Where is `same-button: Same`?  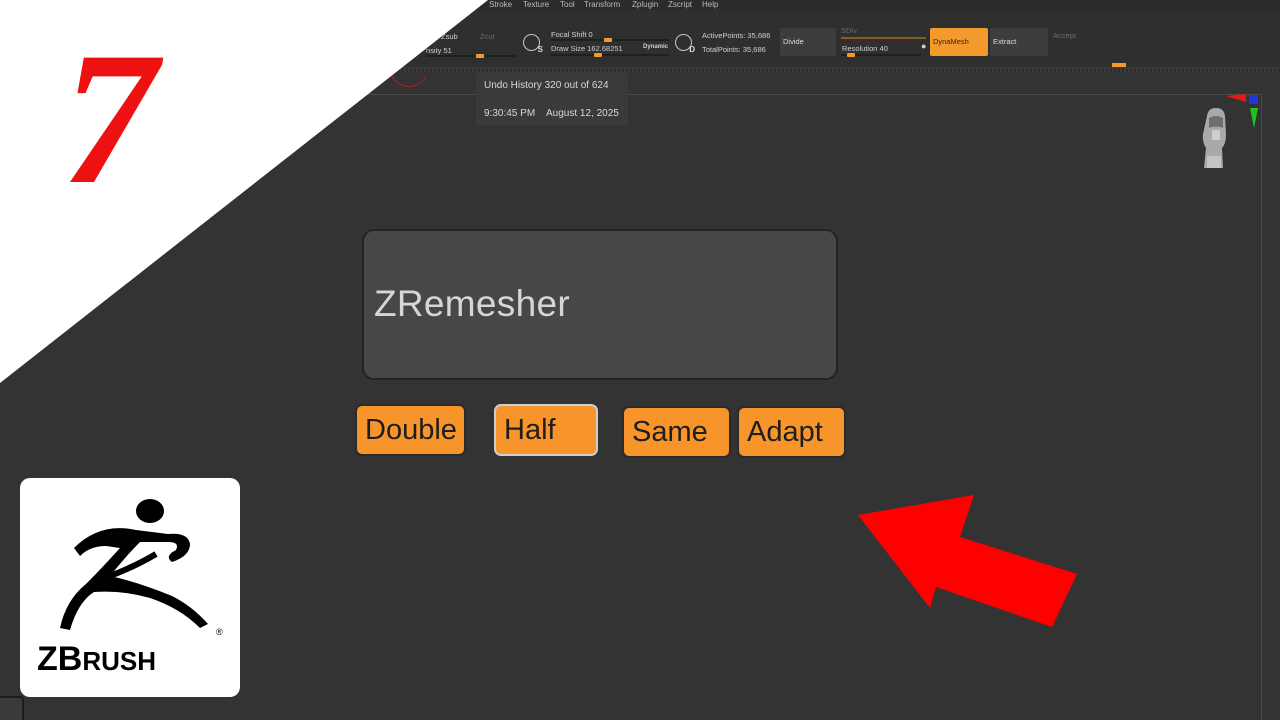 same-button: Same is located at coordinates (676, 432).